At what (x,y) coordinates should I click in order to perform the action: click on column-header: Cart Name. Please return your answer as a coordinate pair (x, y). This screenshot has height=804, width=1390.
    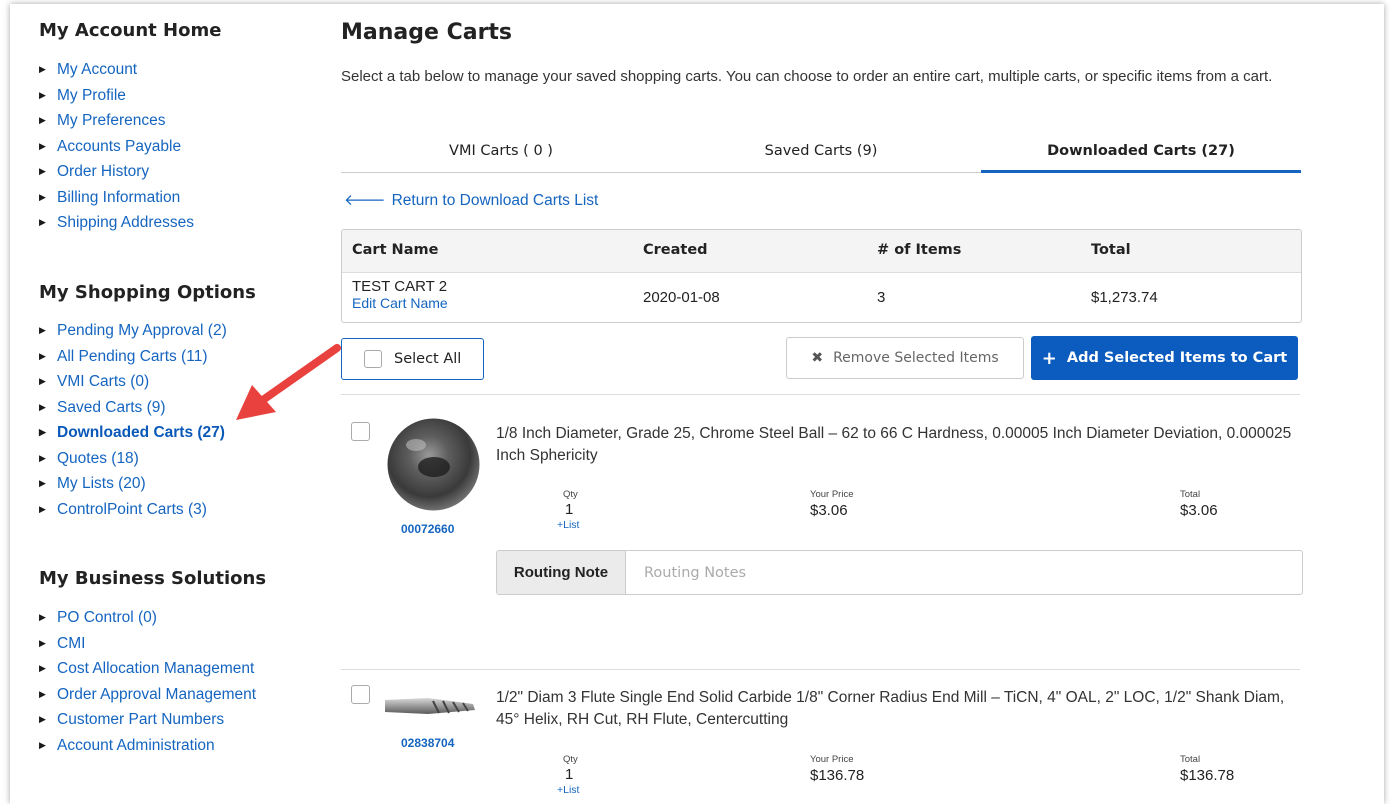
    Looking at the image, I should click on (395, 250).